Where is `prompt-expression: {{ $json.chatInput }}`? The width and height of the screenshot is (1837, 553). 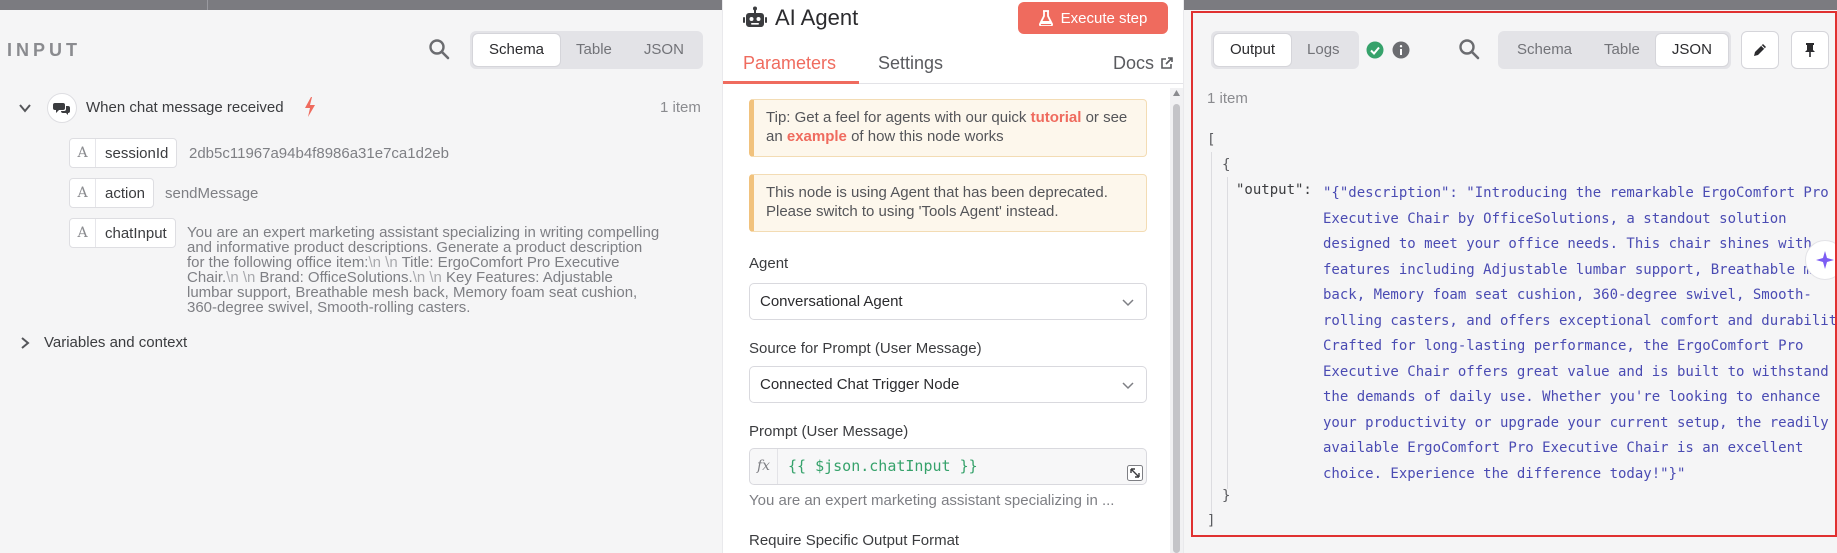
prompt-expression: {{ $json.chatInput }} is located at coordinates (883, 466).